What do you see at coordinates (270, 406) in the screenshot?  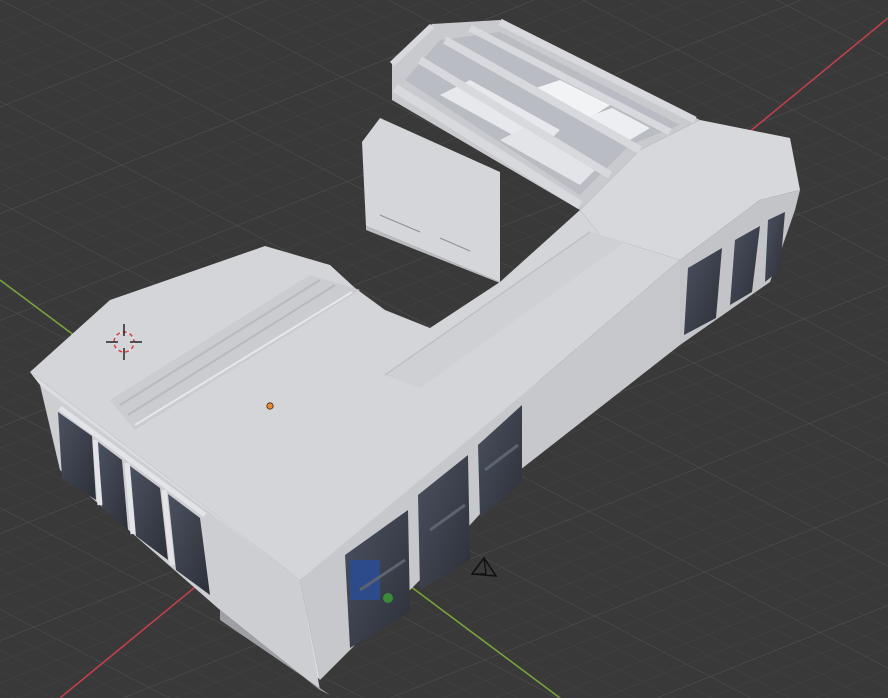 I see `object-origin-icon` at bounding box center [270, 406].